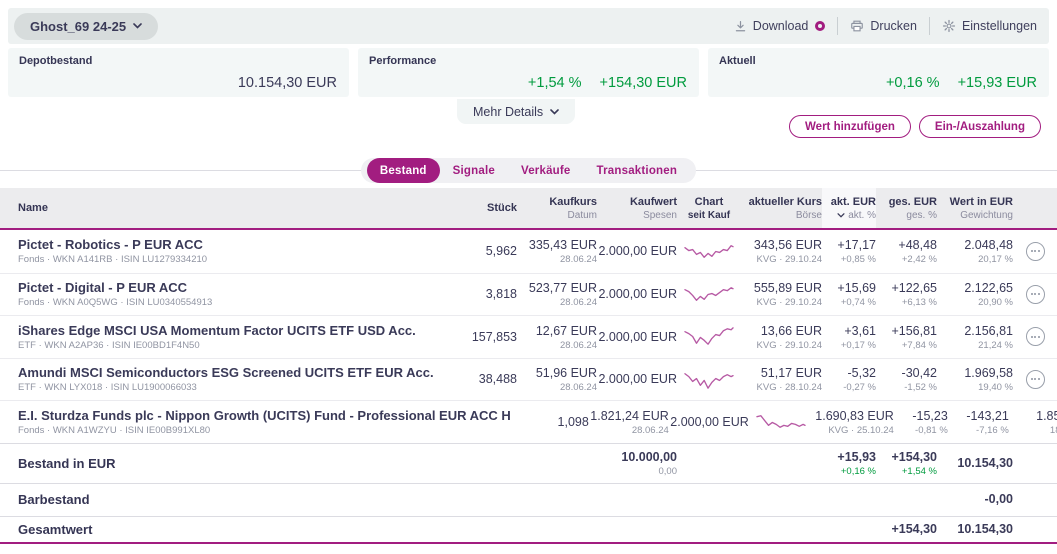  I want to click on stueck-cell: 38,488, so click(497, 379).